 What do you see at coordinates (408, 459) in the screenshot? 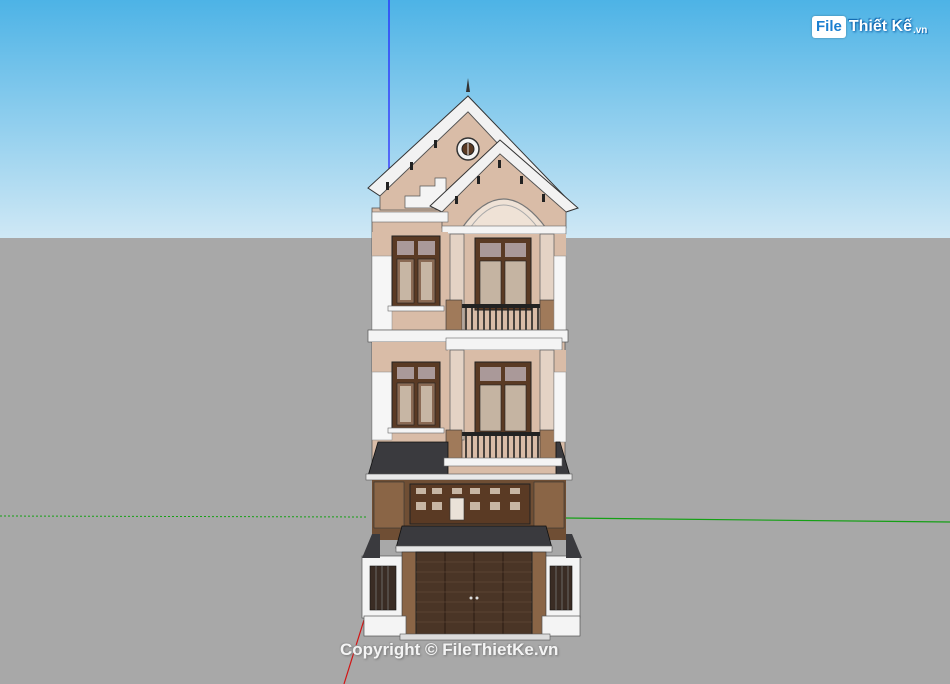
I see `awning-roof` at bounding box center [408, 459].